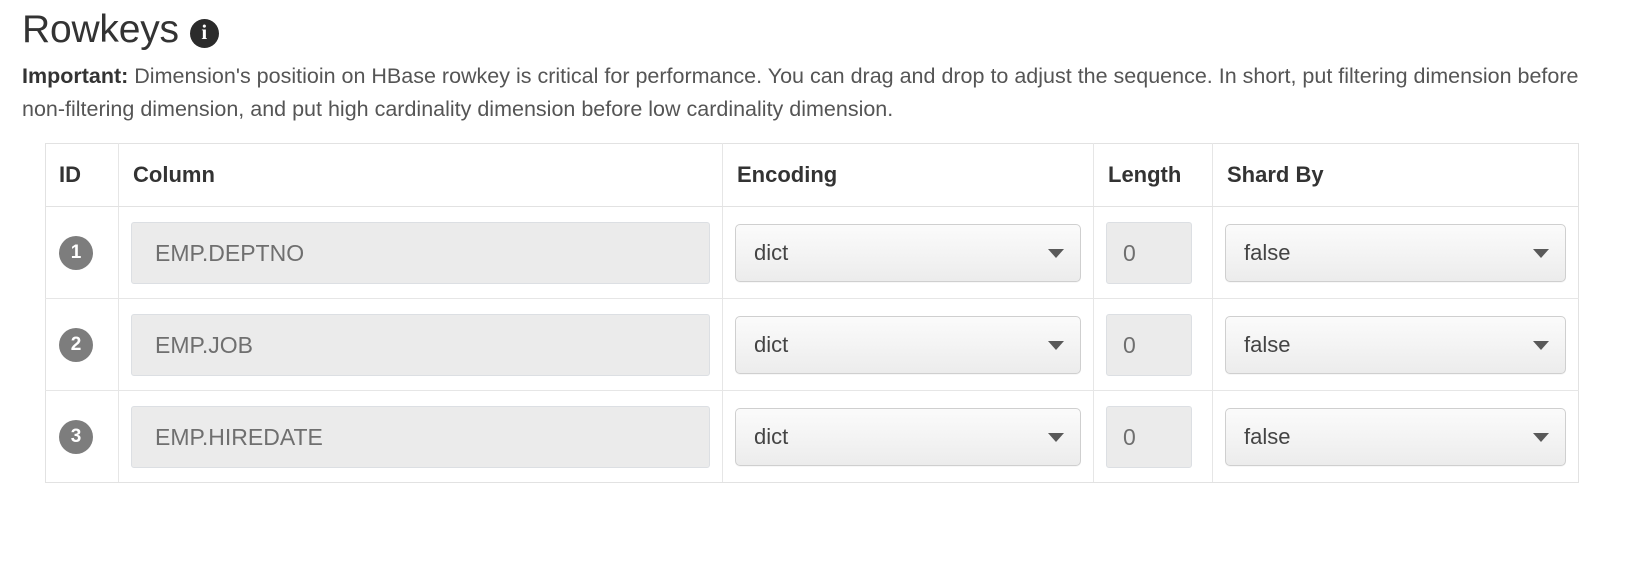 The width and height of the screenshot is (1646, 569). I want to click on page-title: Rowkeys, so click(100, 29).